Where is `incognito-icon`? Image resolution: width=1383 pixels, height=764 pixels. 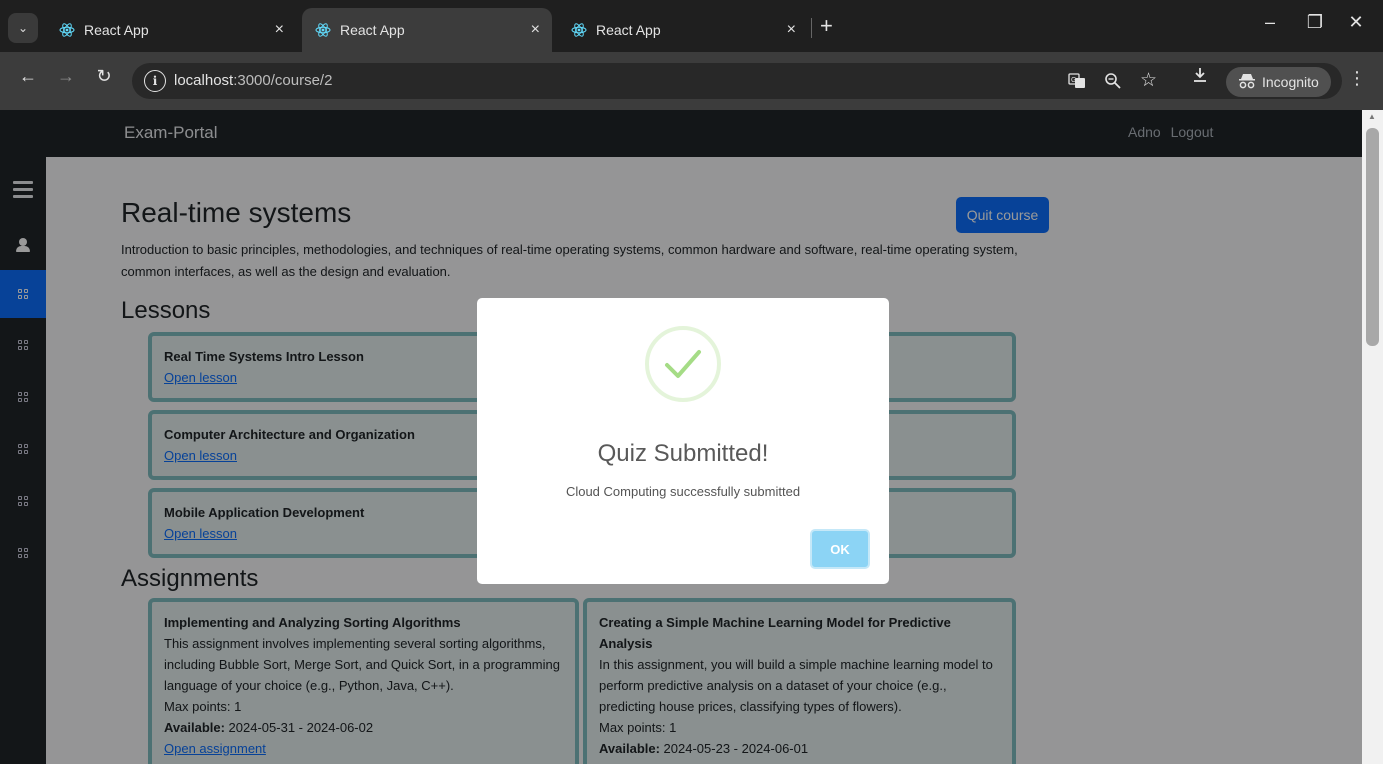 incognito-icon is located at coordinates (1247, 82).